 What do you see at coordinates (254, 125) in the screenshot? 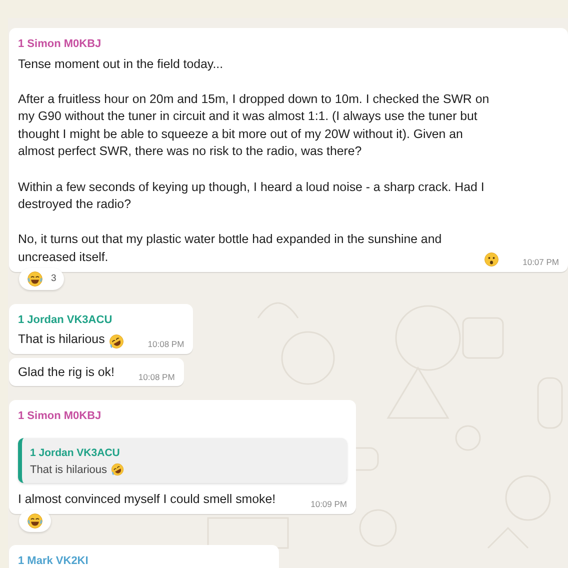
I see `message-text: After a fruitless hour on 20m and 15m, I dropped down to 10m. I checked the SWR on my G90 without the tuner in circuit and it was almost 1:1. (I always use the tuner but thought I might be able to squeeze a bit more out of my 20W without it). Given an almost perfect SWR, there was no risk to the radio, was there?` at bounding box center [254, 125].